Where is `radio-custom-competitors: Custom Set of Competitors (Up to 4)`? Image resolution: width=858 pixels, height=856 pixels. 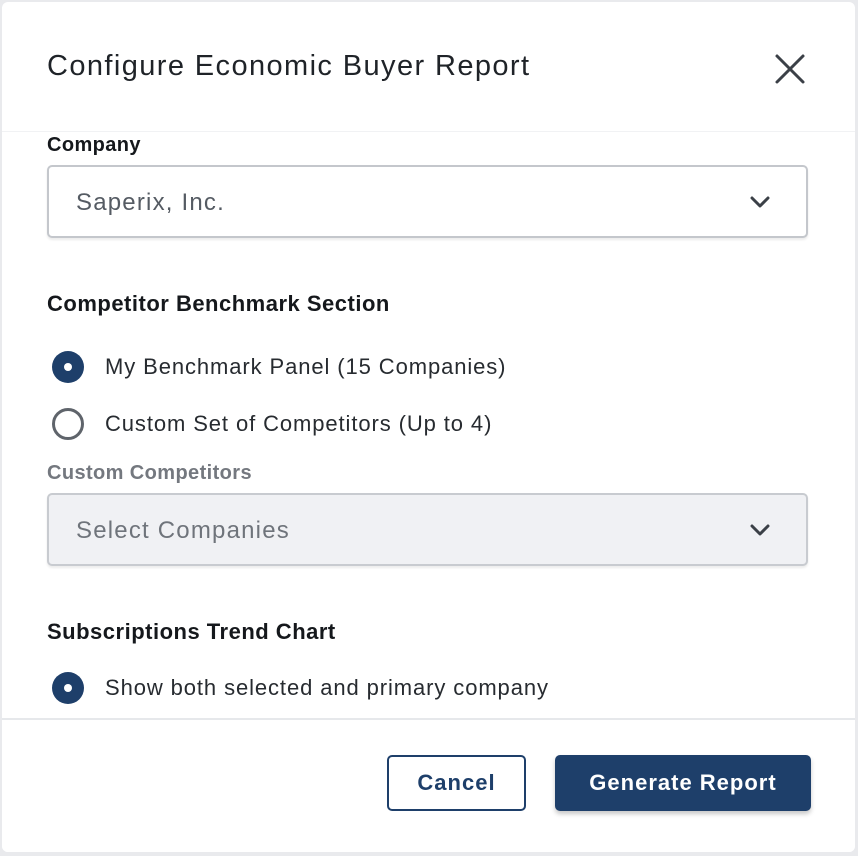 radio-custom-competitors: Custom Set of Competitors (Up to 4) is located at coordinates (400, 425).